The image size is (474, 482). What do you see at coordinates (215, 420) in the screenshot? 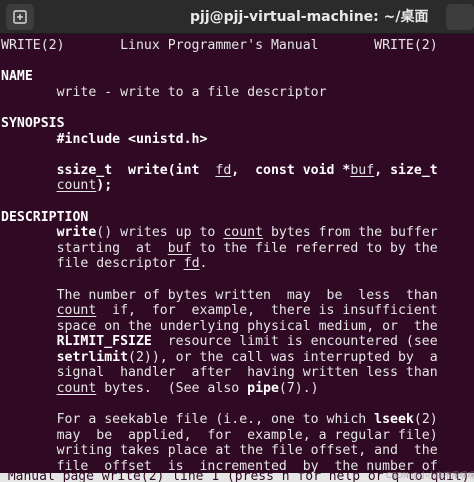
I see `text-plain: For a seekable file (i.e., one to which` at bounding box center [215, 420].